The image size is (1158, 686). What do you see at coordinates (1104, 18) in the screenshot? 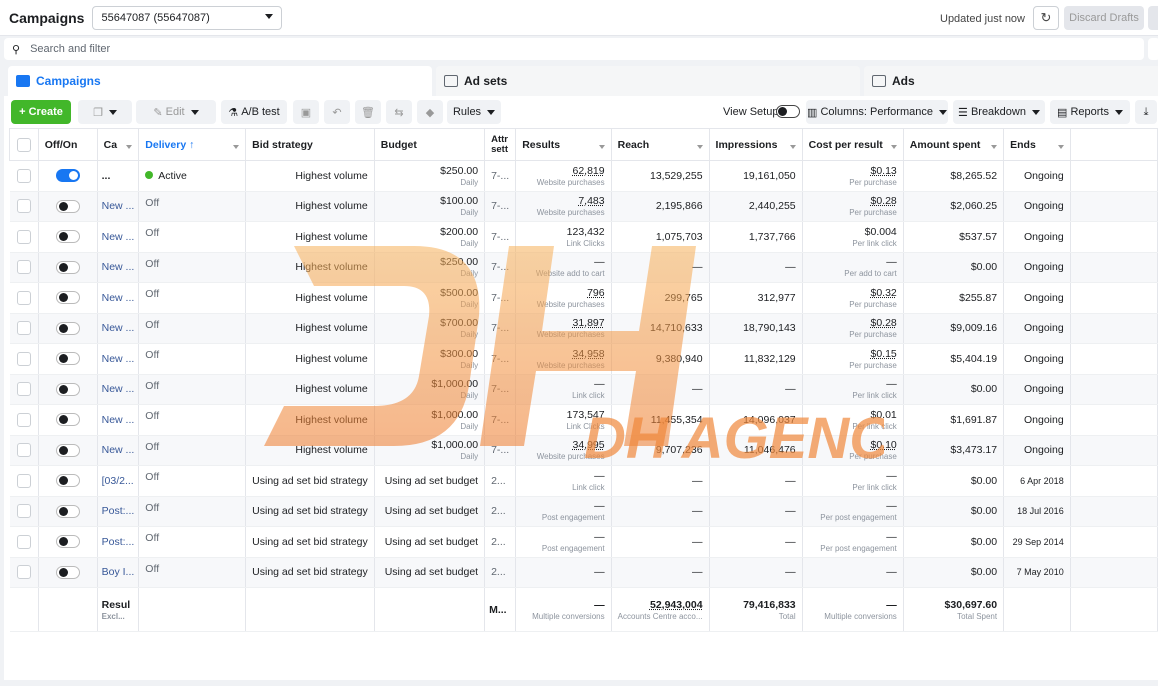
I see `discard-drafts-button: Discard Drafts` at bounding box center [1104, 18].